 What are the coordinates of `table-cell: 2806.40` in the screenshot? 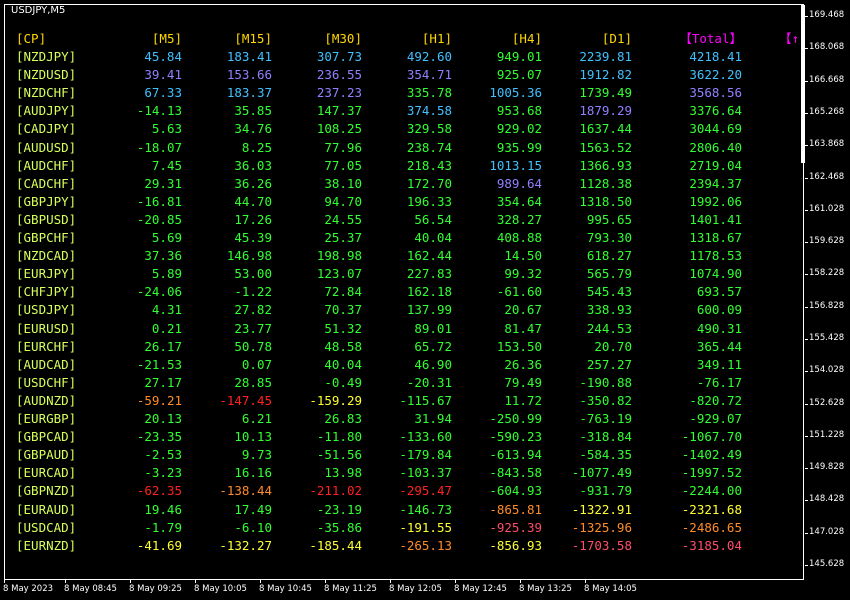 It's located at (715, 147).